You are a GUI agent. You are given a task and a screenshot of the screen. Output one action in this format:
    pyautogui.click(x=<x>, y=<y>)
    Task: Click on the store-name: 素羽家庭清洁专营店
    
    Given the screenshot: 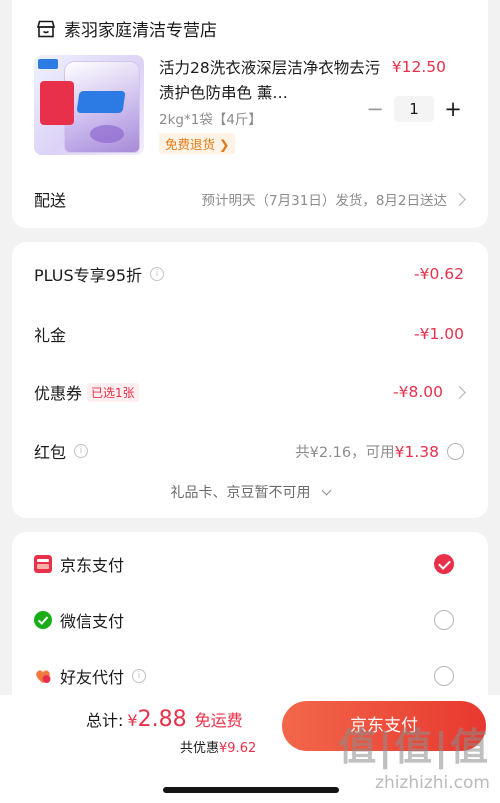 What is the action you would take?
    pyautogui.click(x=140, y=31)
    